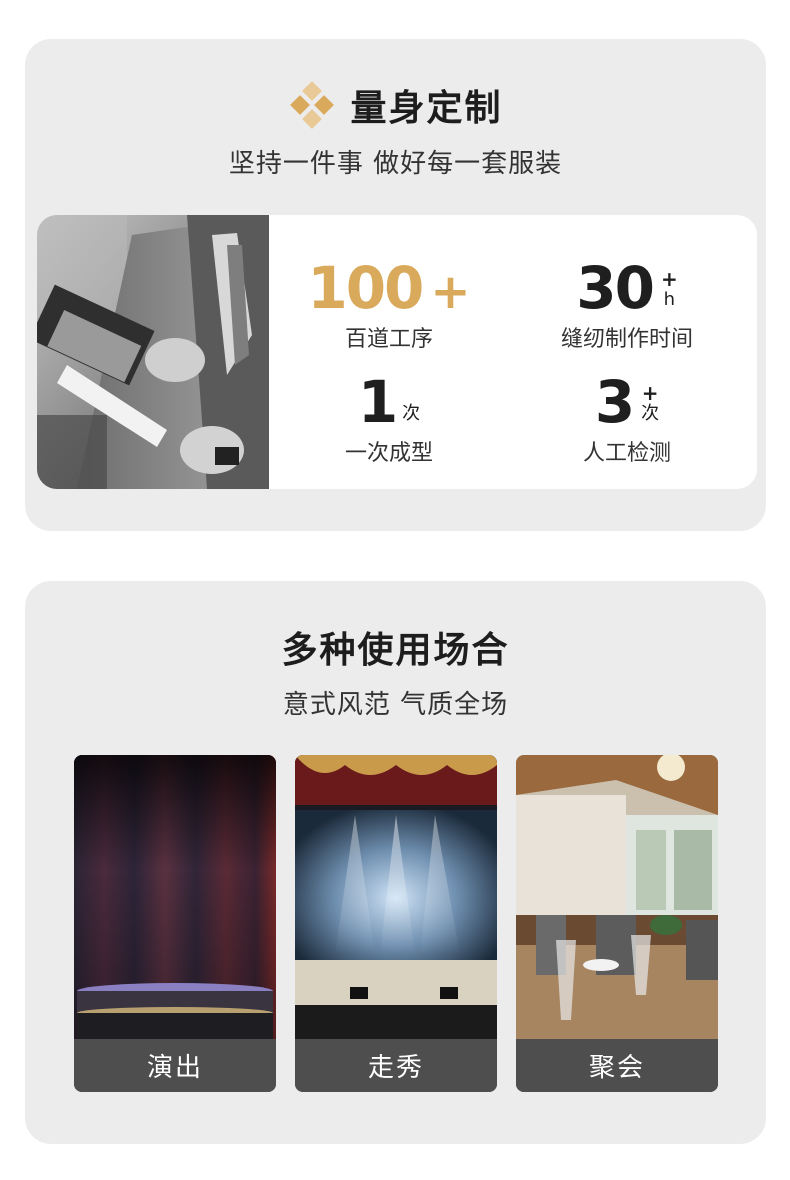 Image resolution: width=790 pixels, height=1180 pixels. Describe the element at coordinates (426, 108) in the screenshot. I see `custom-title: 量身定制` at that location.